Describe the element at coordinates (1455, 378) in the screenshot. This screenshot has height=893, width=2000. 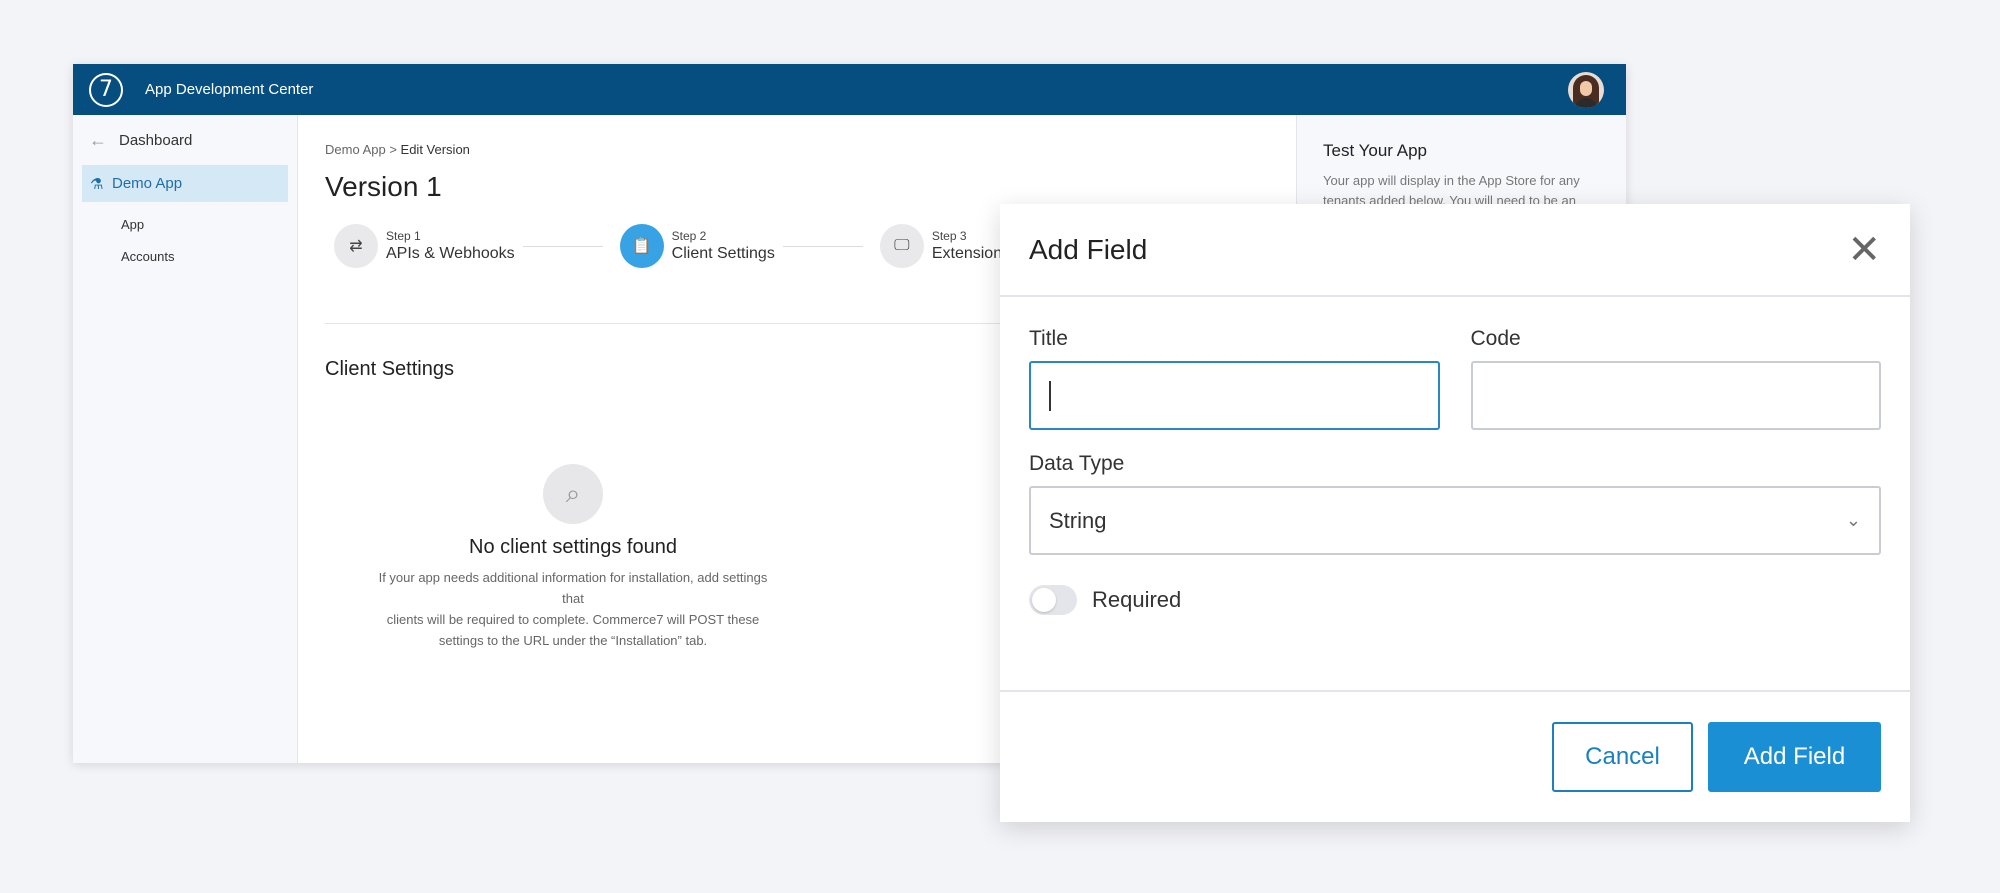
I see `title-code-row: Title Code` at that location.